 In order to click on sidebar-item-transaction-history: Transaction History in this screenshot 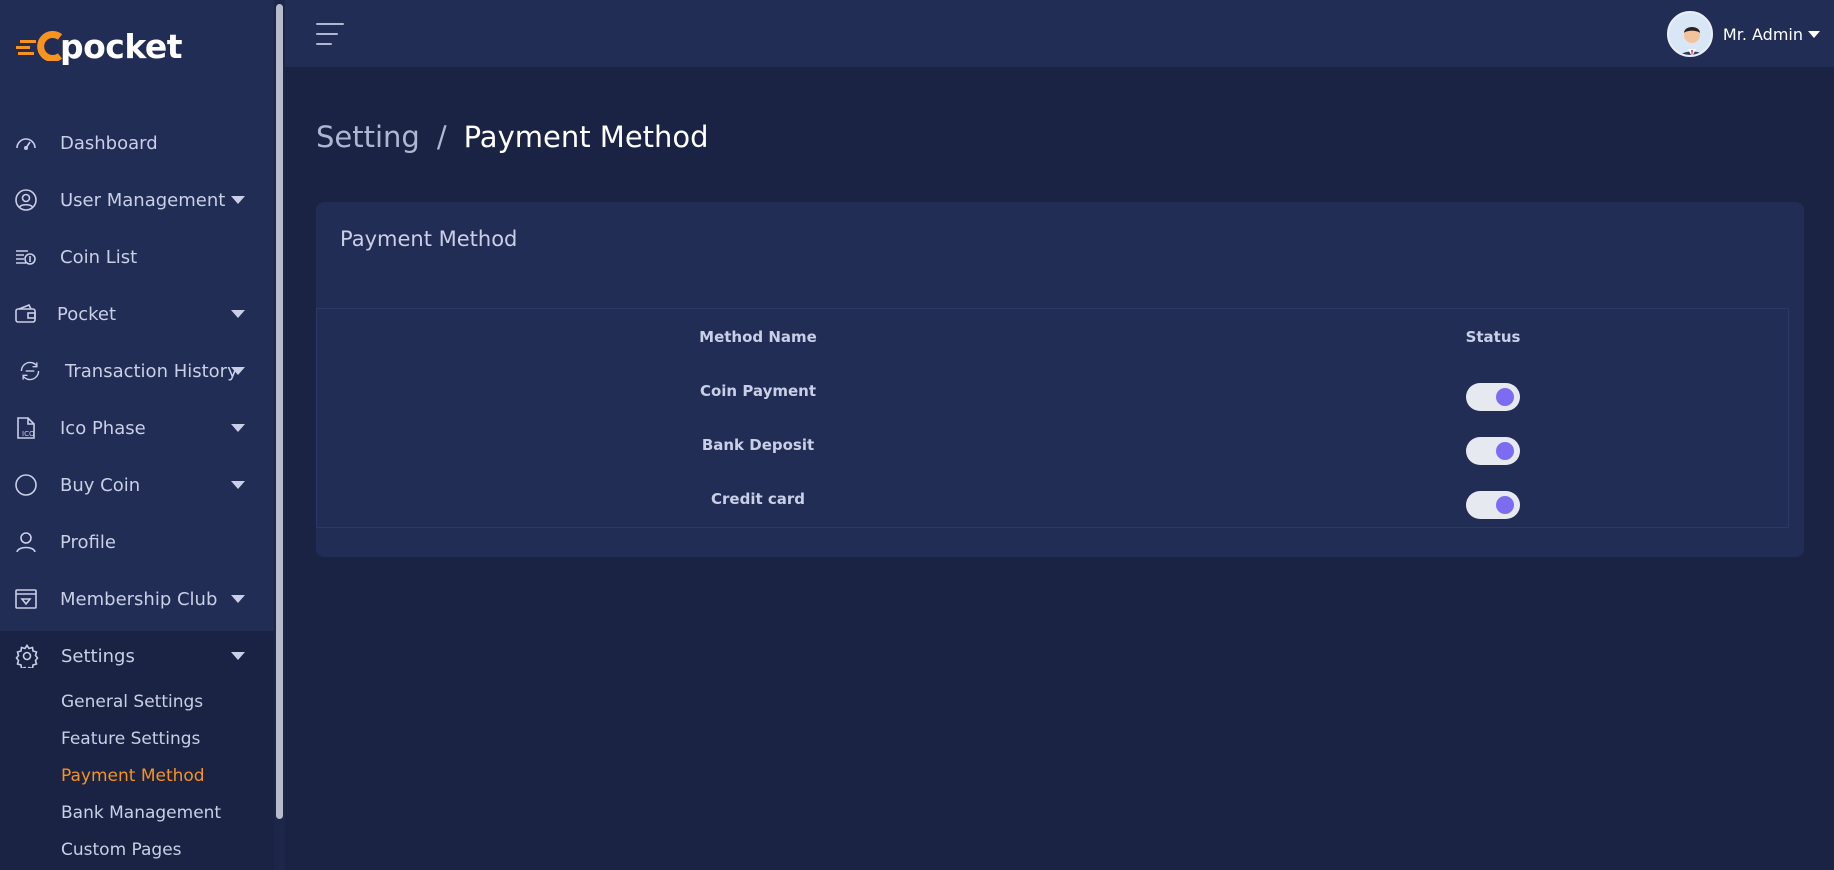, I will do `click(135, 371)`.